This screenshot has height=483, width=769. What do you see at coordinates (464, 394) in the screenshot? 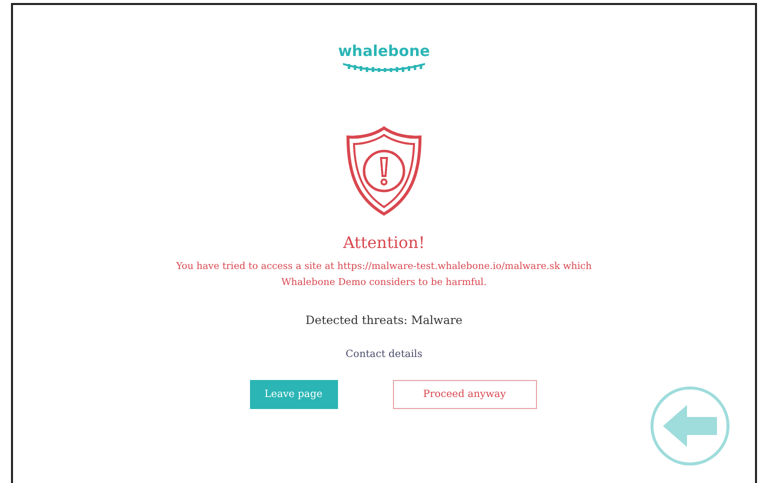
I see `proceed-button: Proceed anyway` at bounding box center [464, 394].